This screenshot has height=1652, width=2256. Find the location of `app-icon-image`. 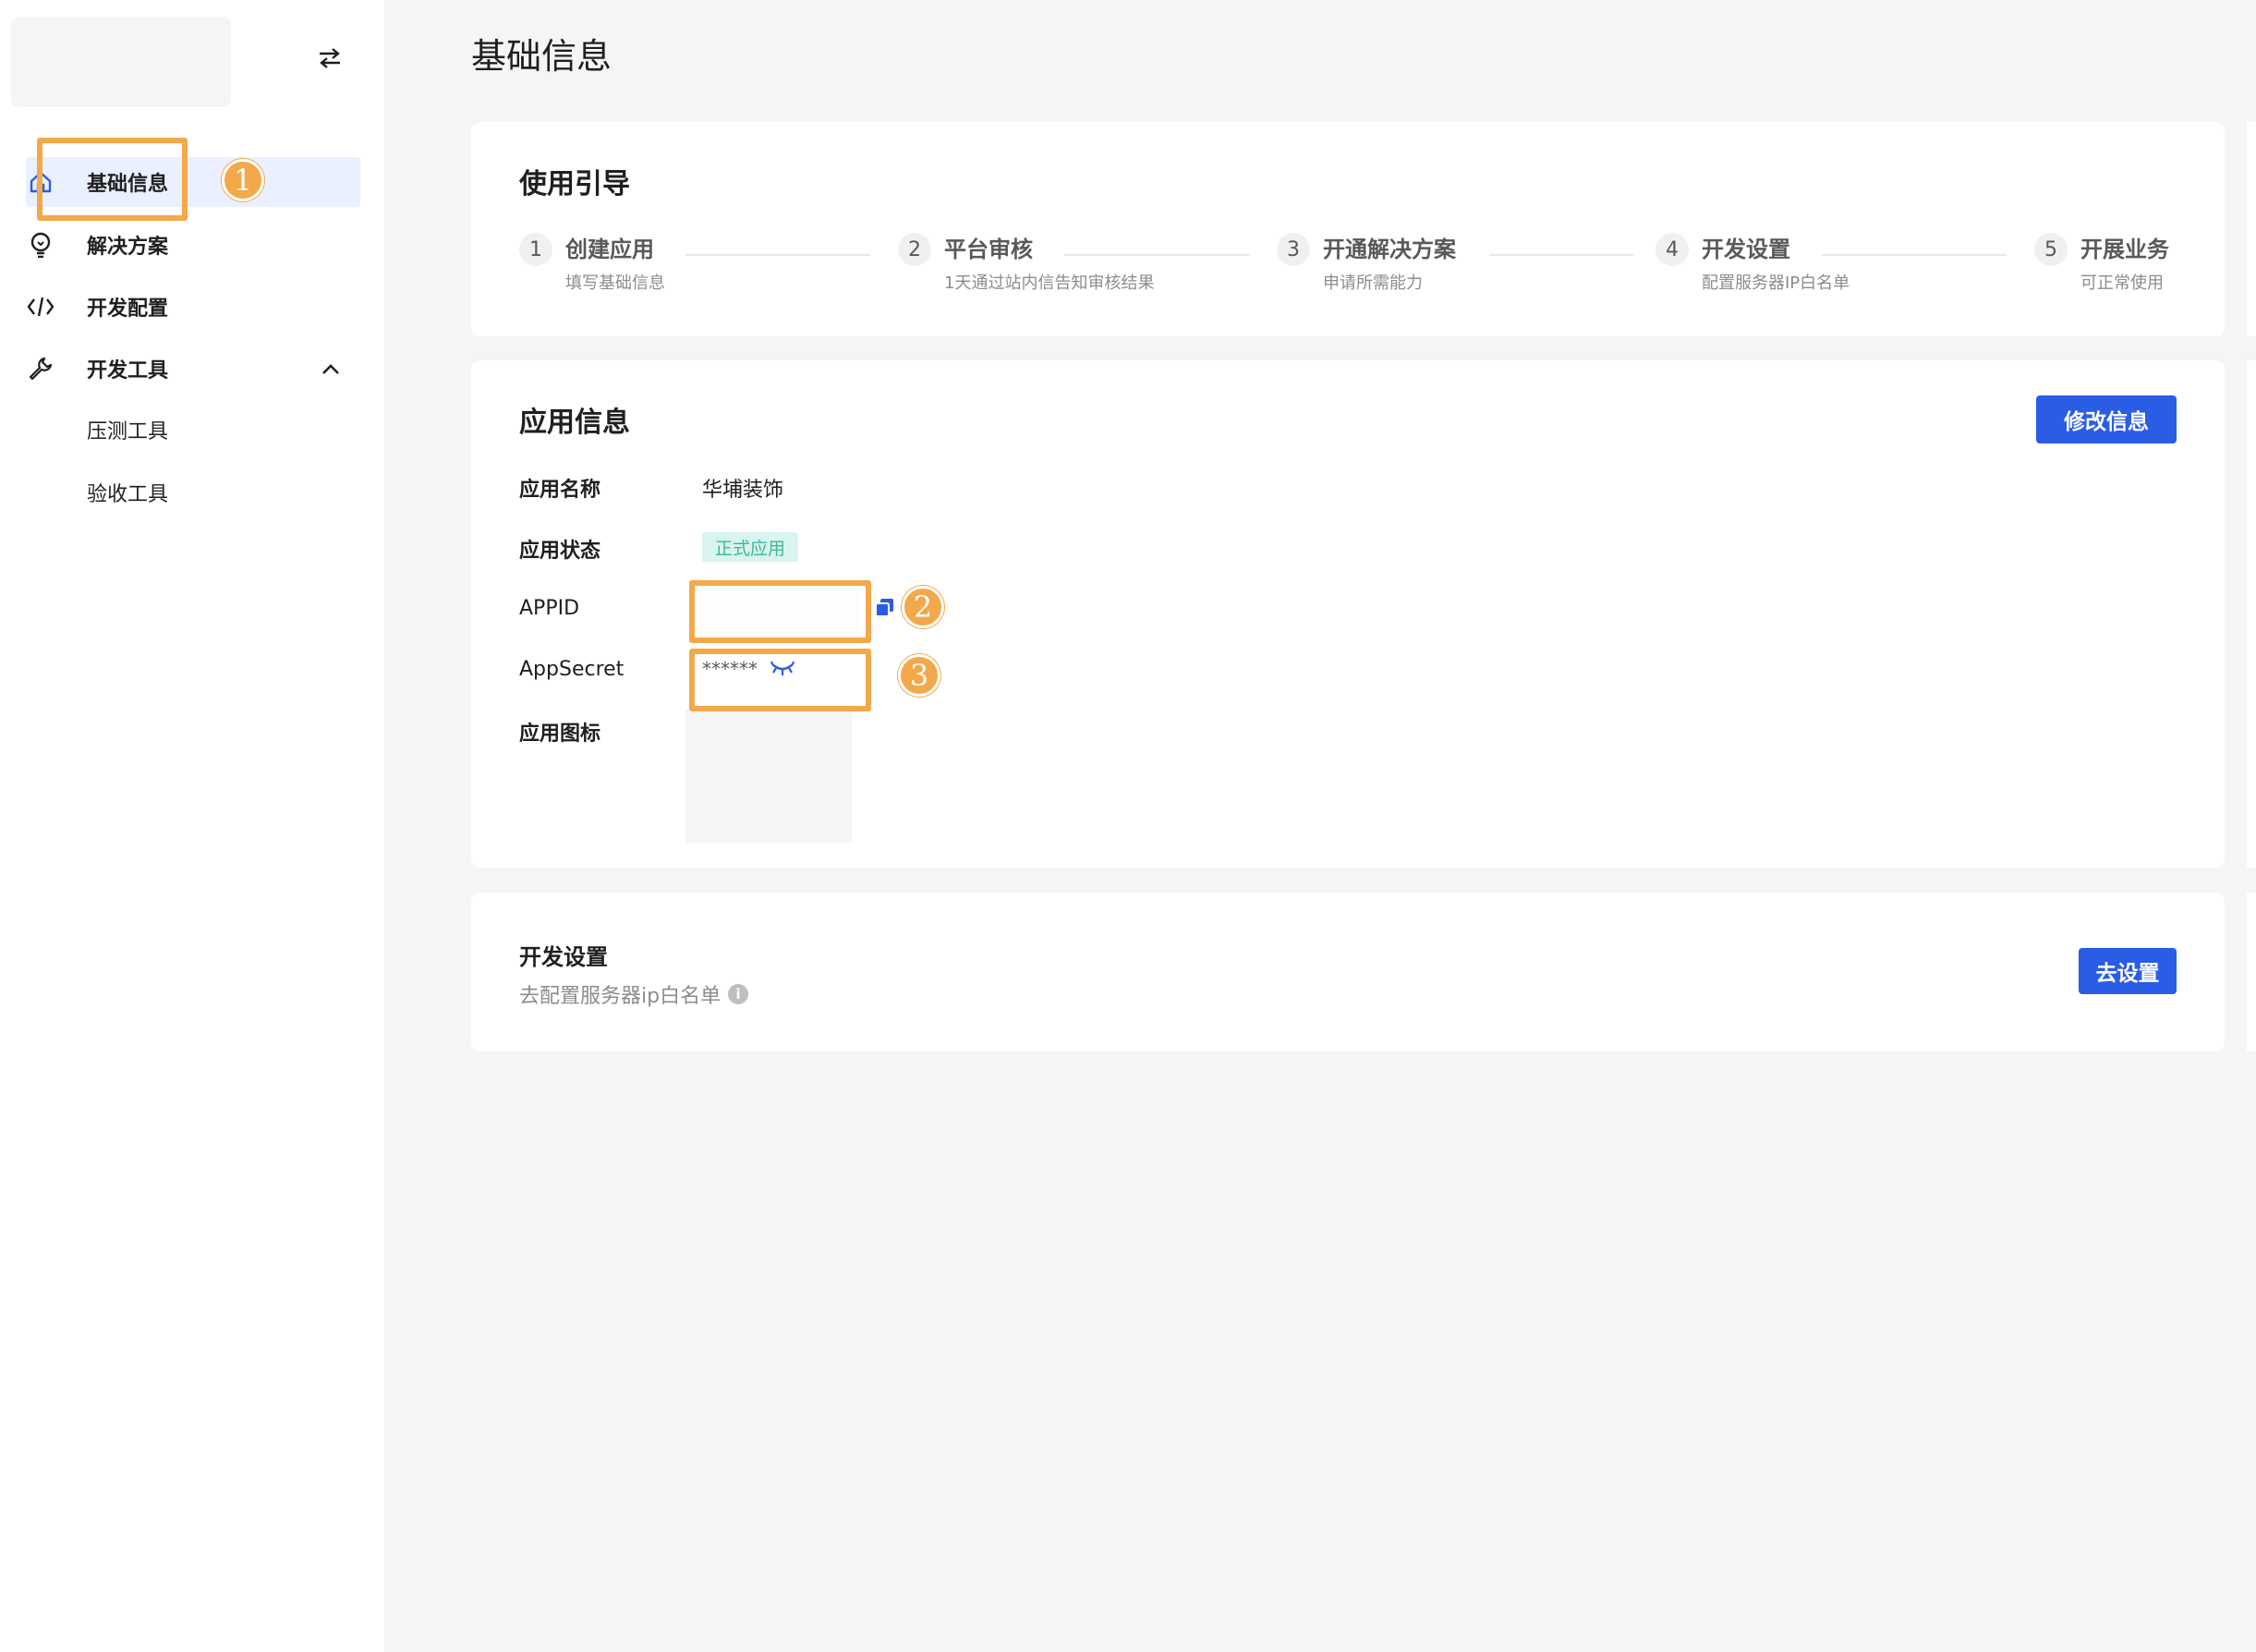

app-icon-image is located at coordinates (768, 776).